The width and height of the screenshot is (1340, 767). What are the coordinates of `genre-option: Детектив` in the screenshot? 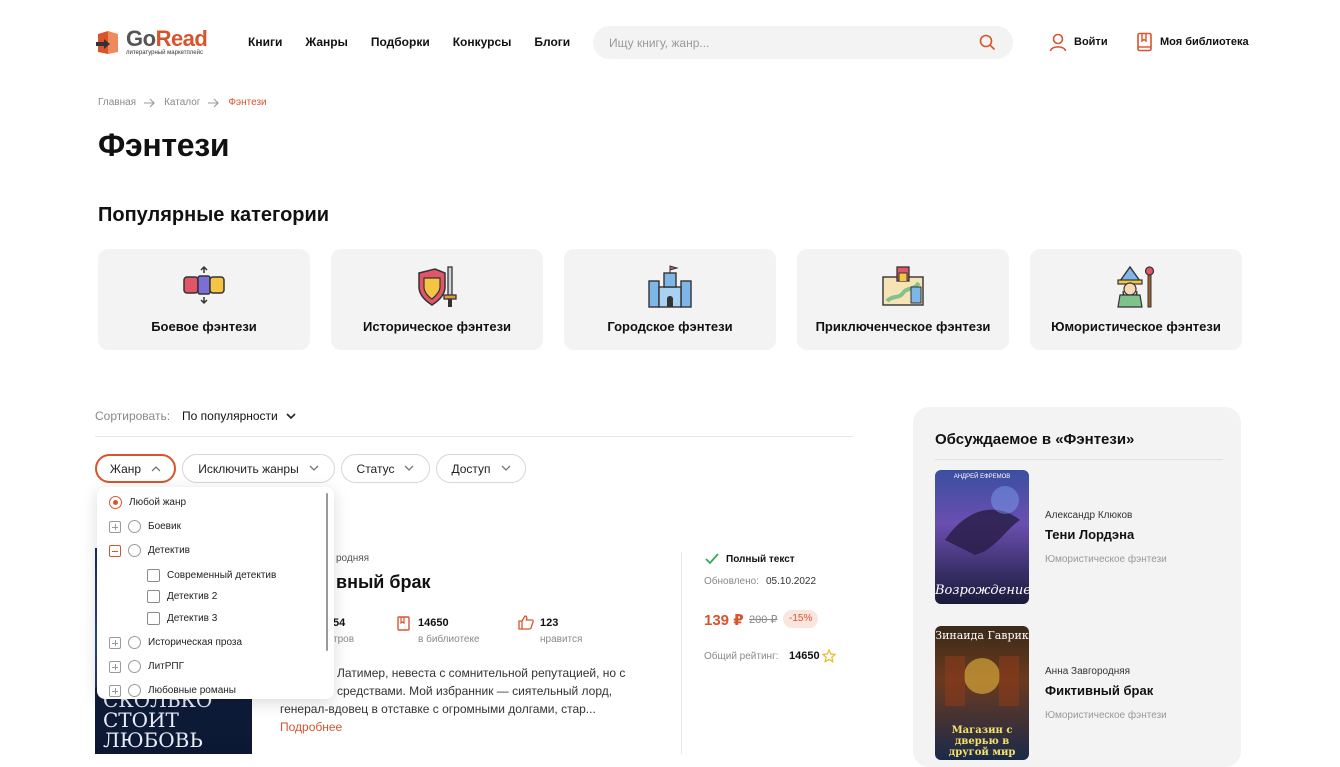 It's located at (149, 550).